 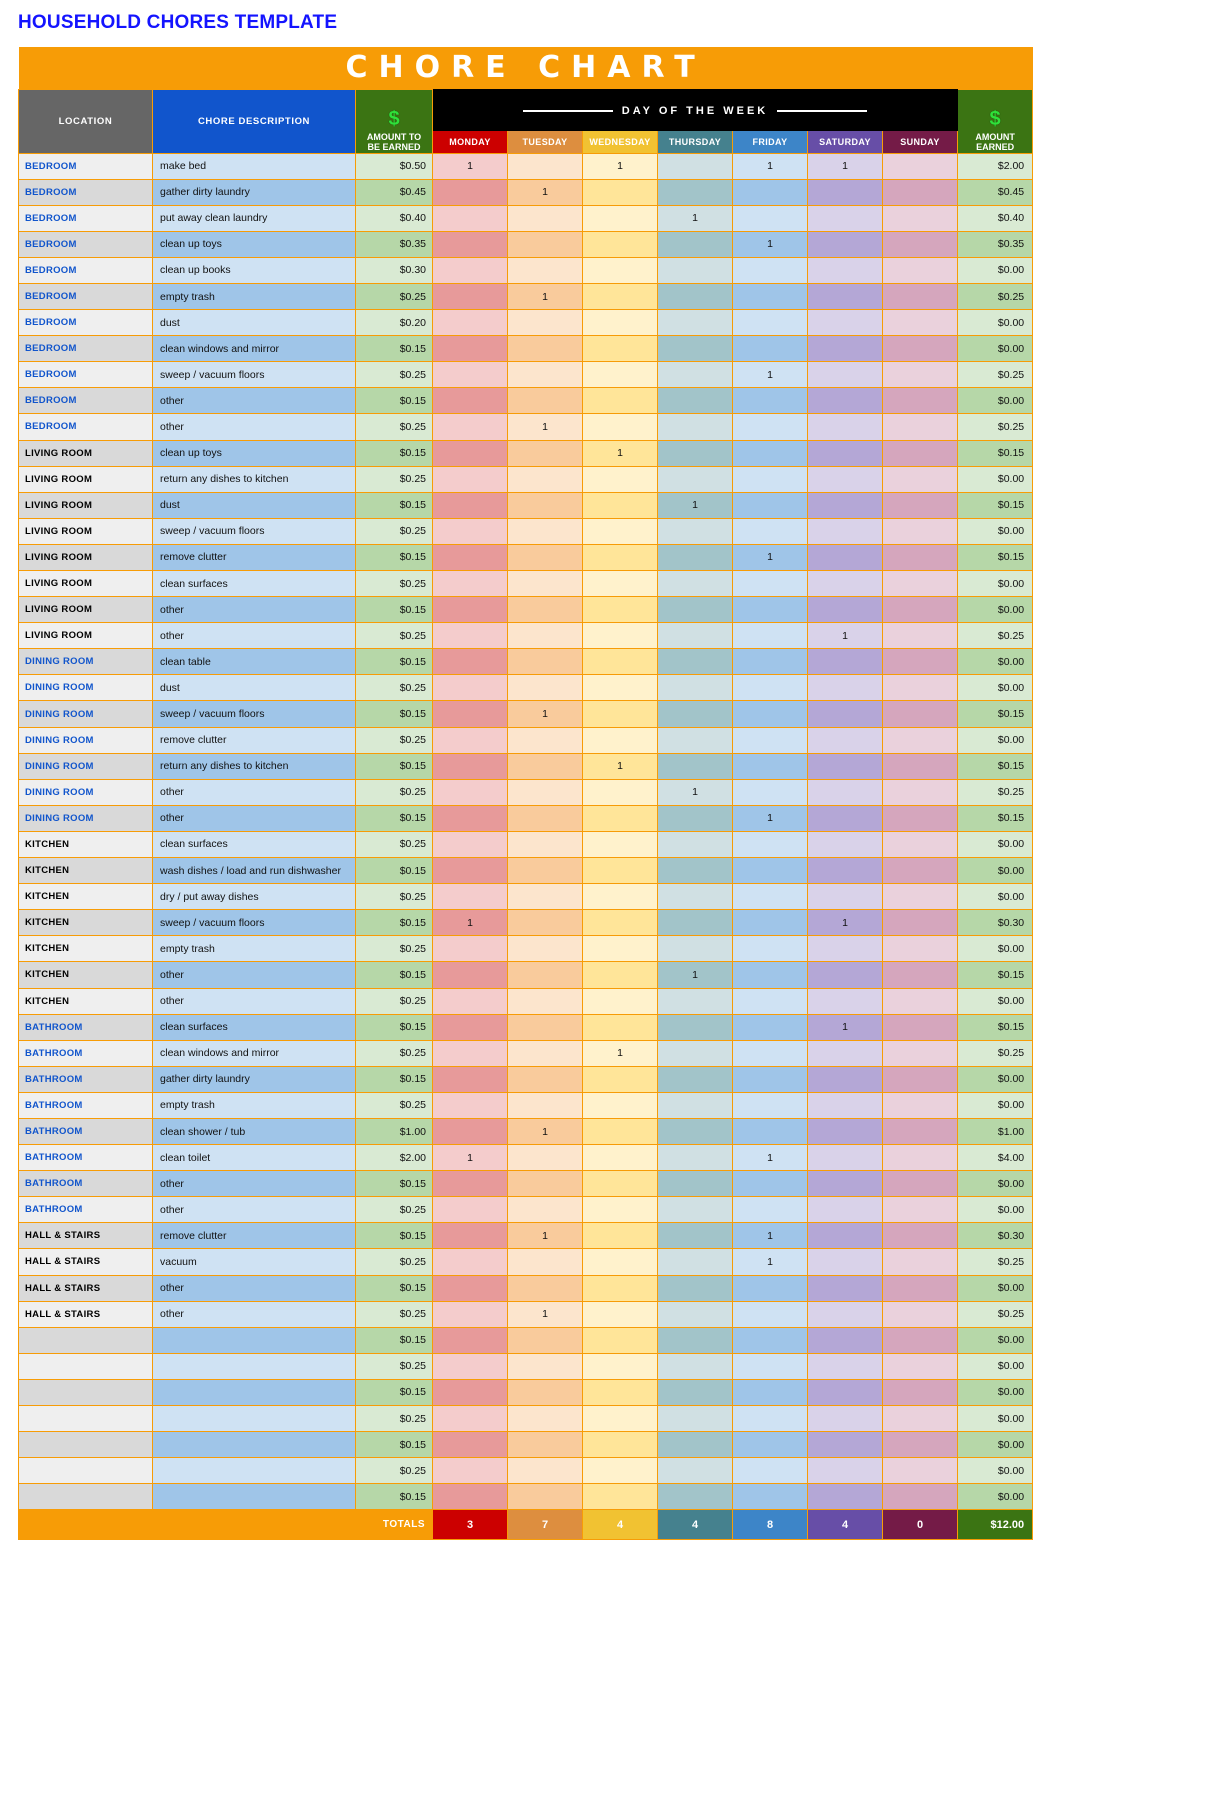 What do you see at coordinates (394, 323) in the screenshot?
I see `cell-amount-to-be-earned: $0.20` at bounding box center [394, 323].